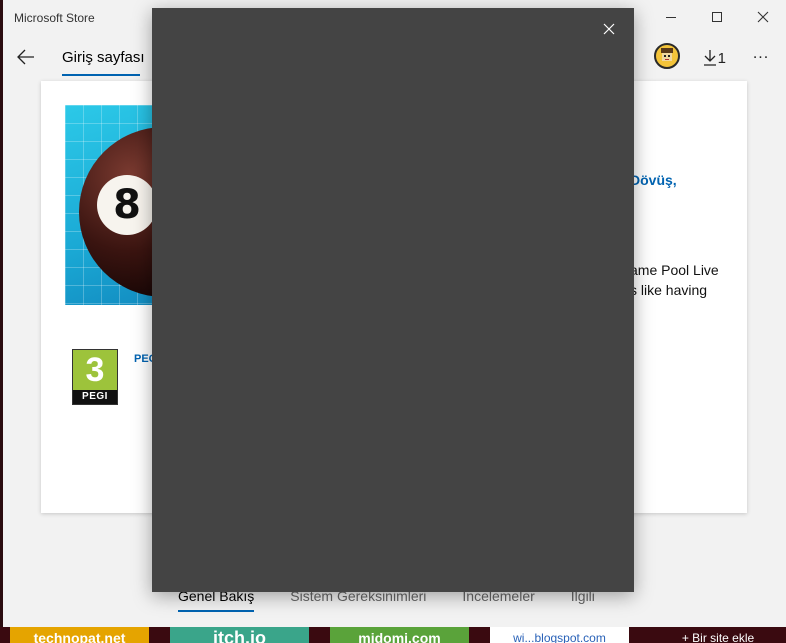 The width and height of the screenshot is (786, 643). Describe the element at coordinates (127, 205) in the screenshot. I see `eight-ball-number: 8` at that location.